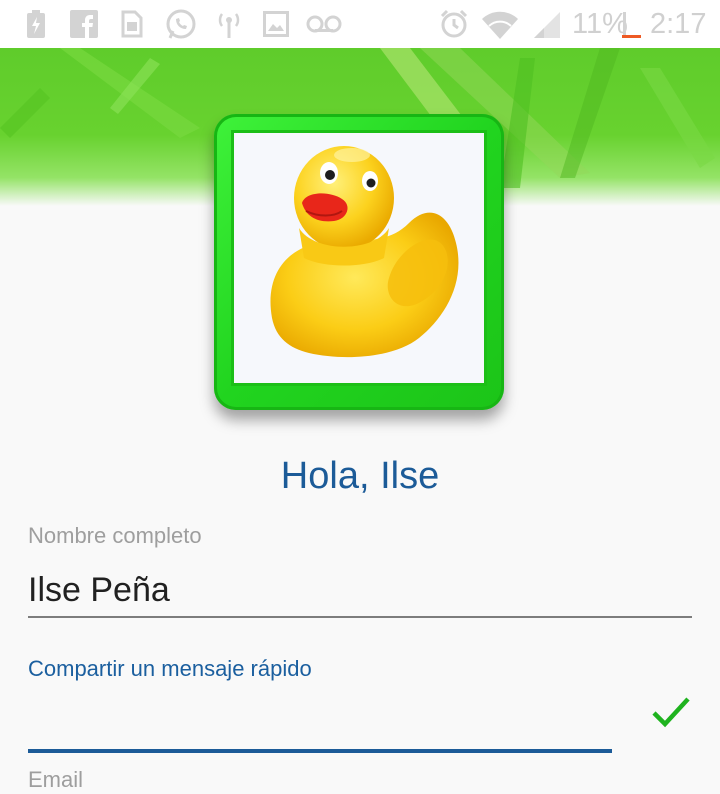 The width and height of the screenshot is (720, 794). I want to click on email-label: Email, so click(56, 779).